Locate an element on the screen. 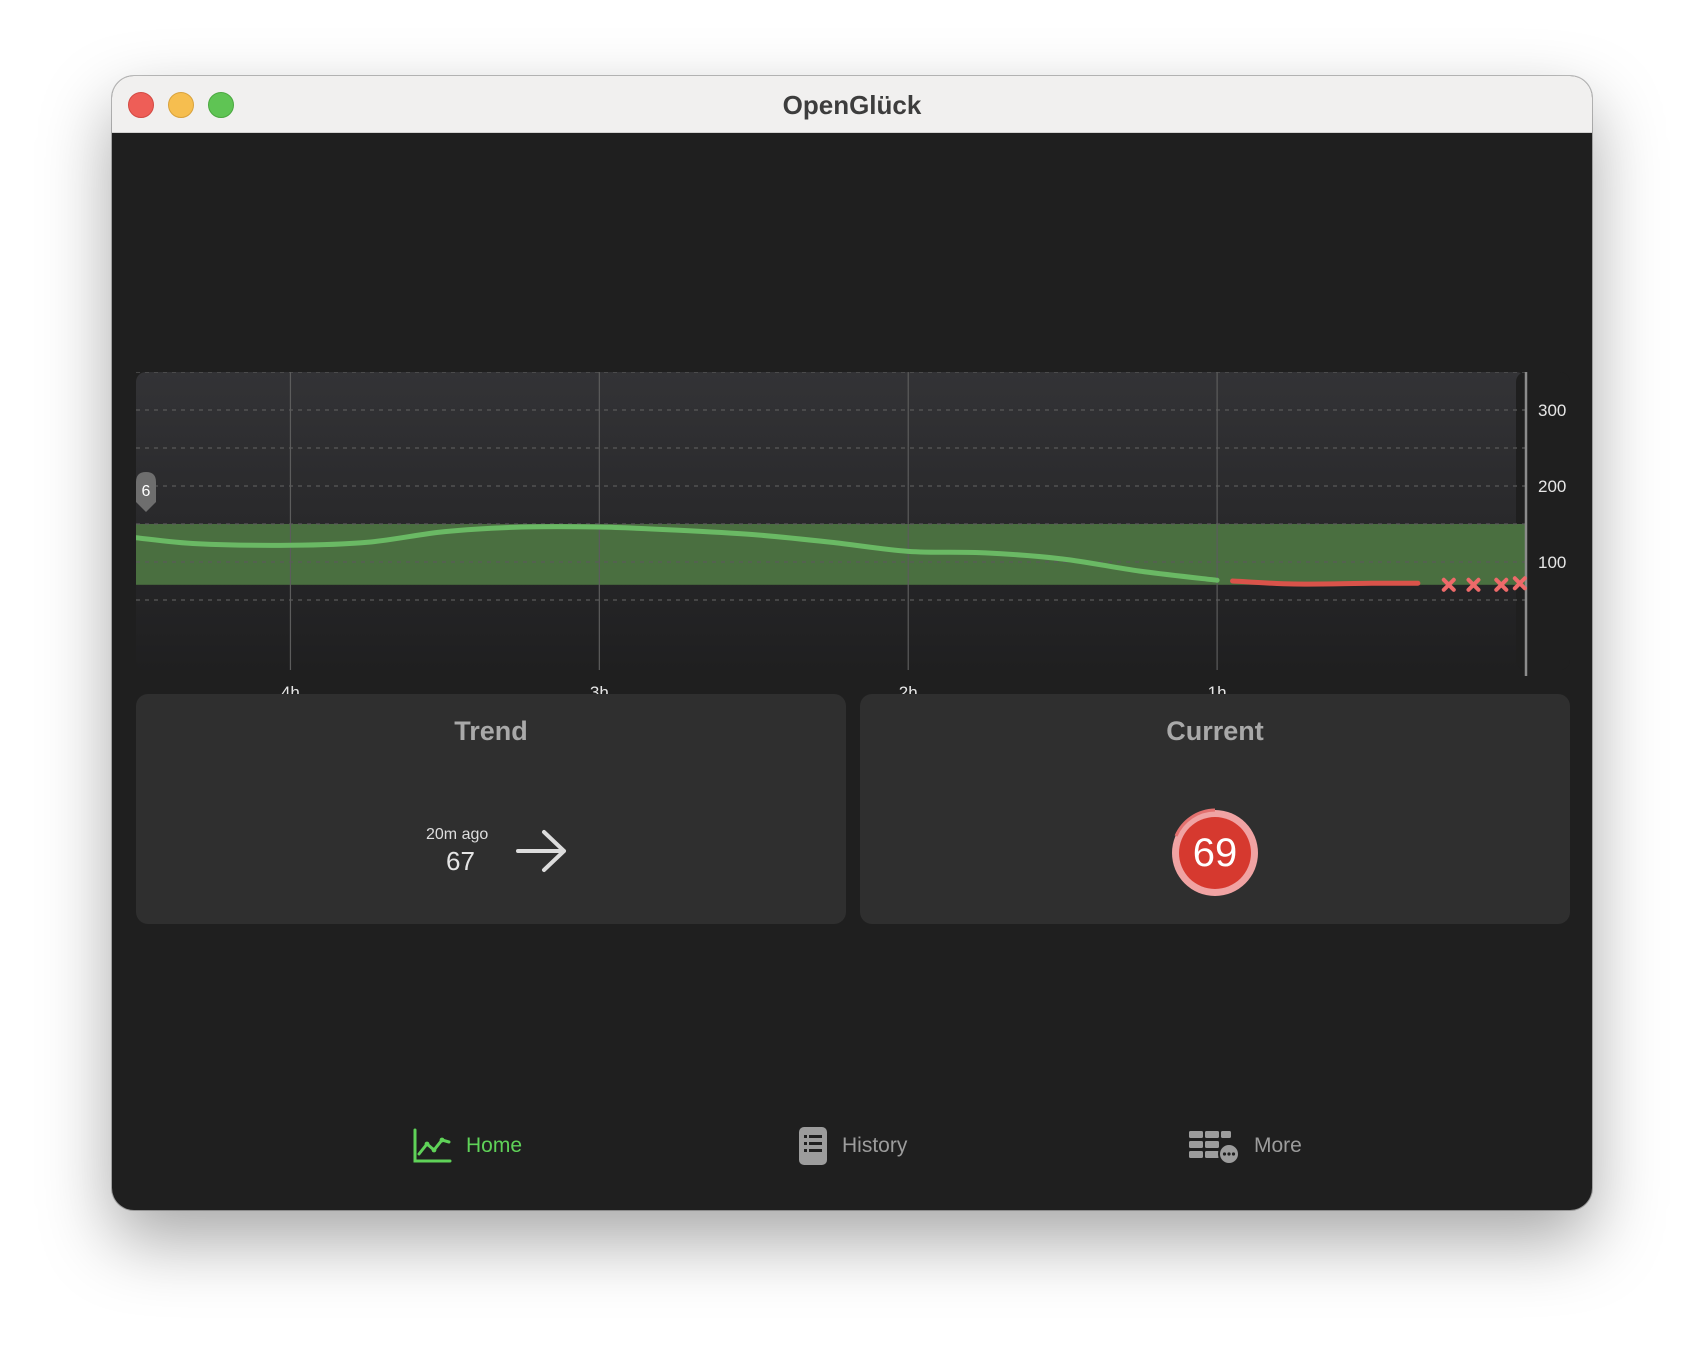 The image size is (1704, 1358). current-card-title: Current is located at coordinates (1215, 731).